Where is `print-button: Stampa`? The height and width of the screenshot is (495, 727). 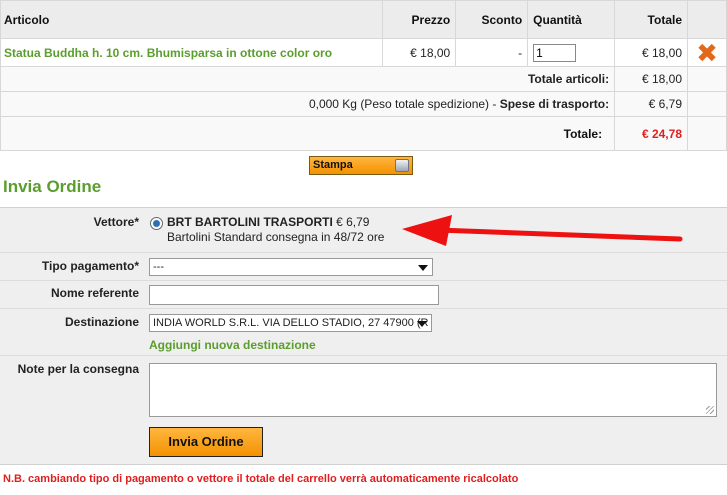 print-button: Stampa is located at coordinates (361, 165).